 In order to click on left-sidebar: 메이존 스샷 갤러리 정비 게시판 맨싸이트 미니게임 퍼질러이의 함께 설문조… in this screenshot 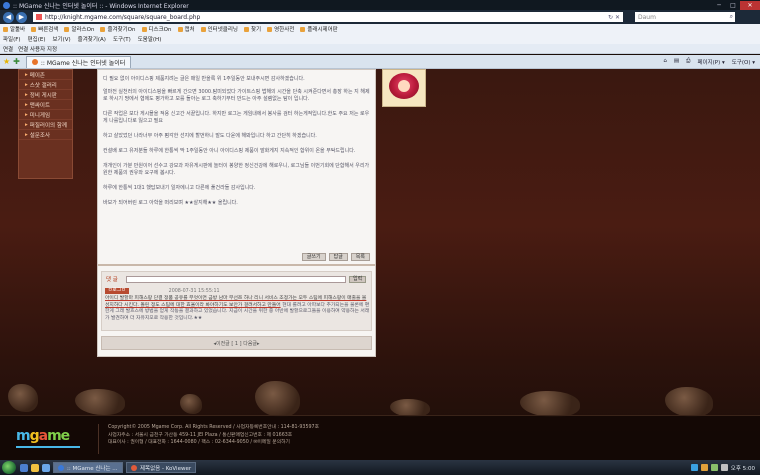, I will do `click(45, 124)`.